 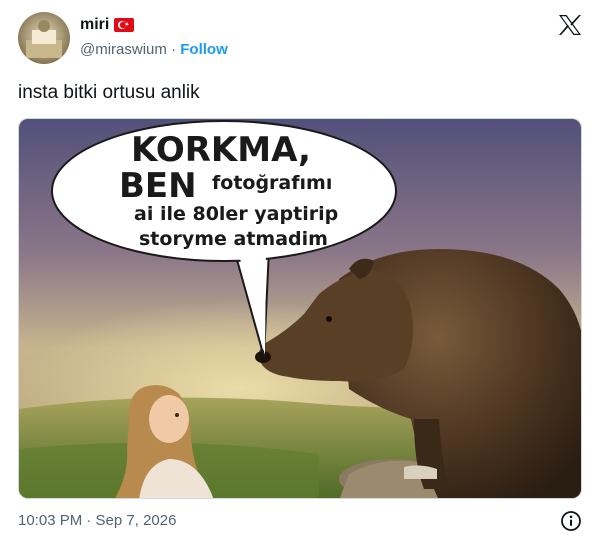 I want to click on bubble-line-4: storyme atmadim, so click(x=233, y=239).